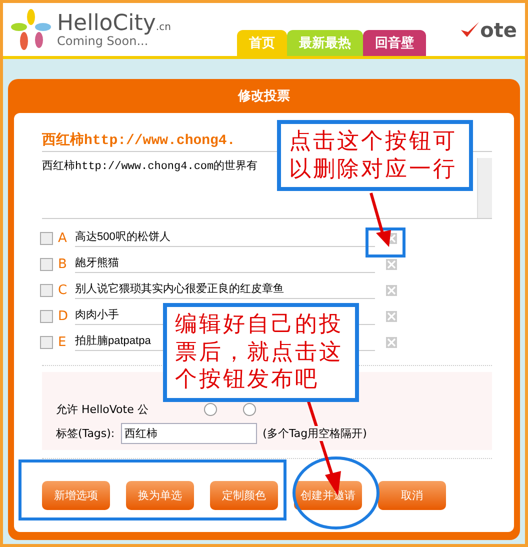  I want to click on checkmark-icon, so click(470, 30).